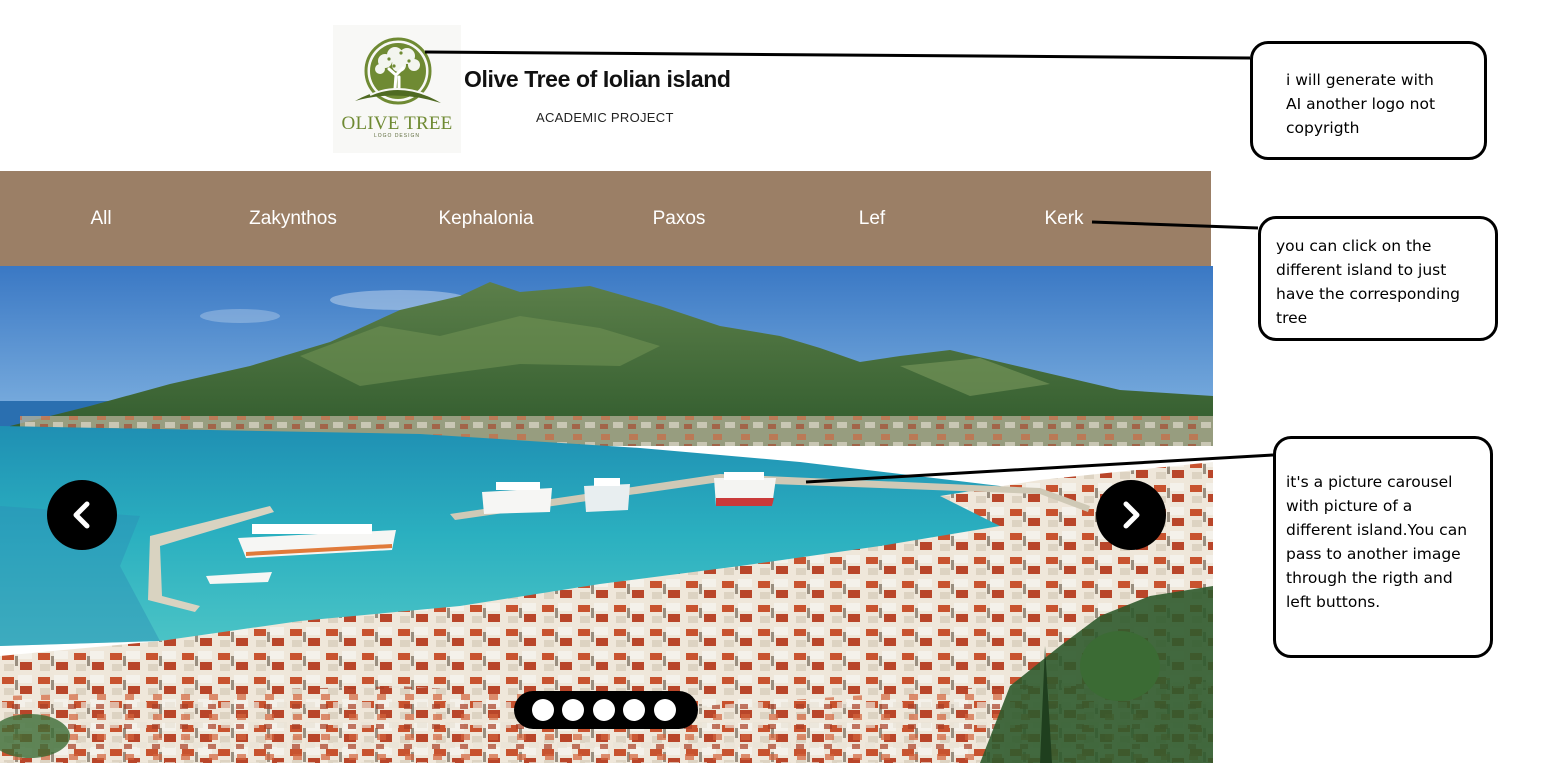  I want to click on note-line: tree, so click(1292, 318).